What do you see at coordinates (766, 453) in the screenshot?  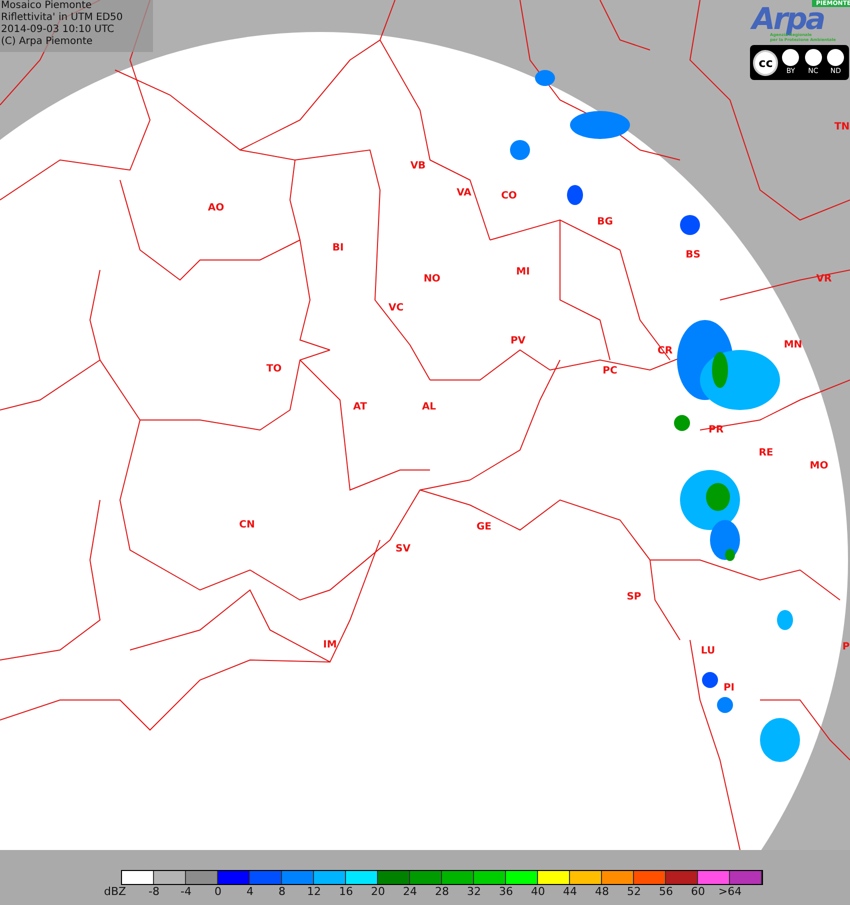 I see `province-label: RE` at bounding box center [766, 453].